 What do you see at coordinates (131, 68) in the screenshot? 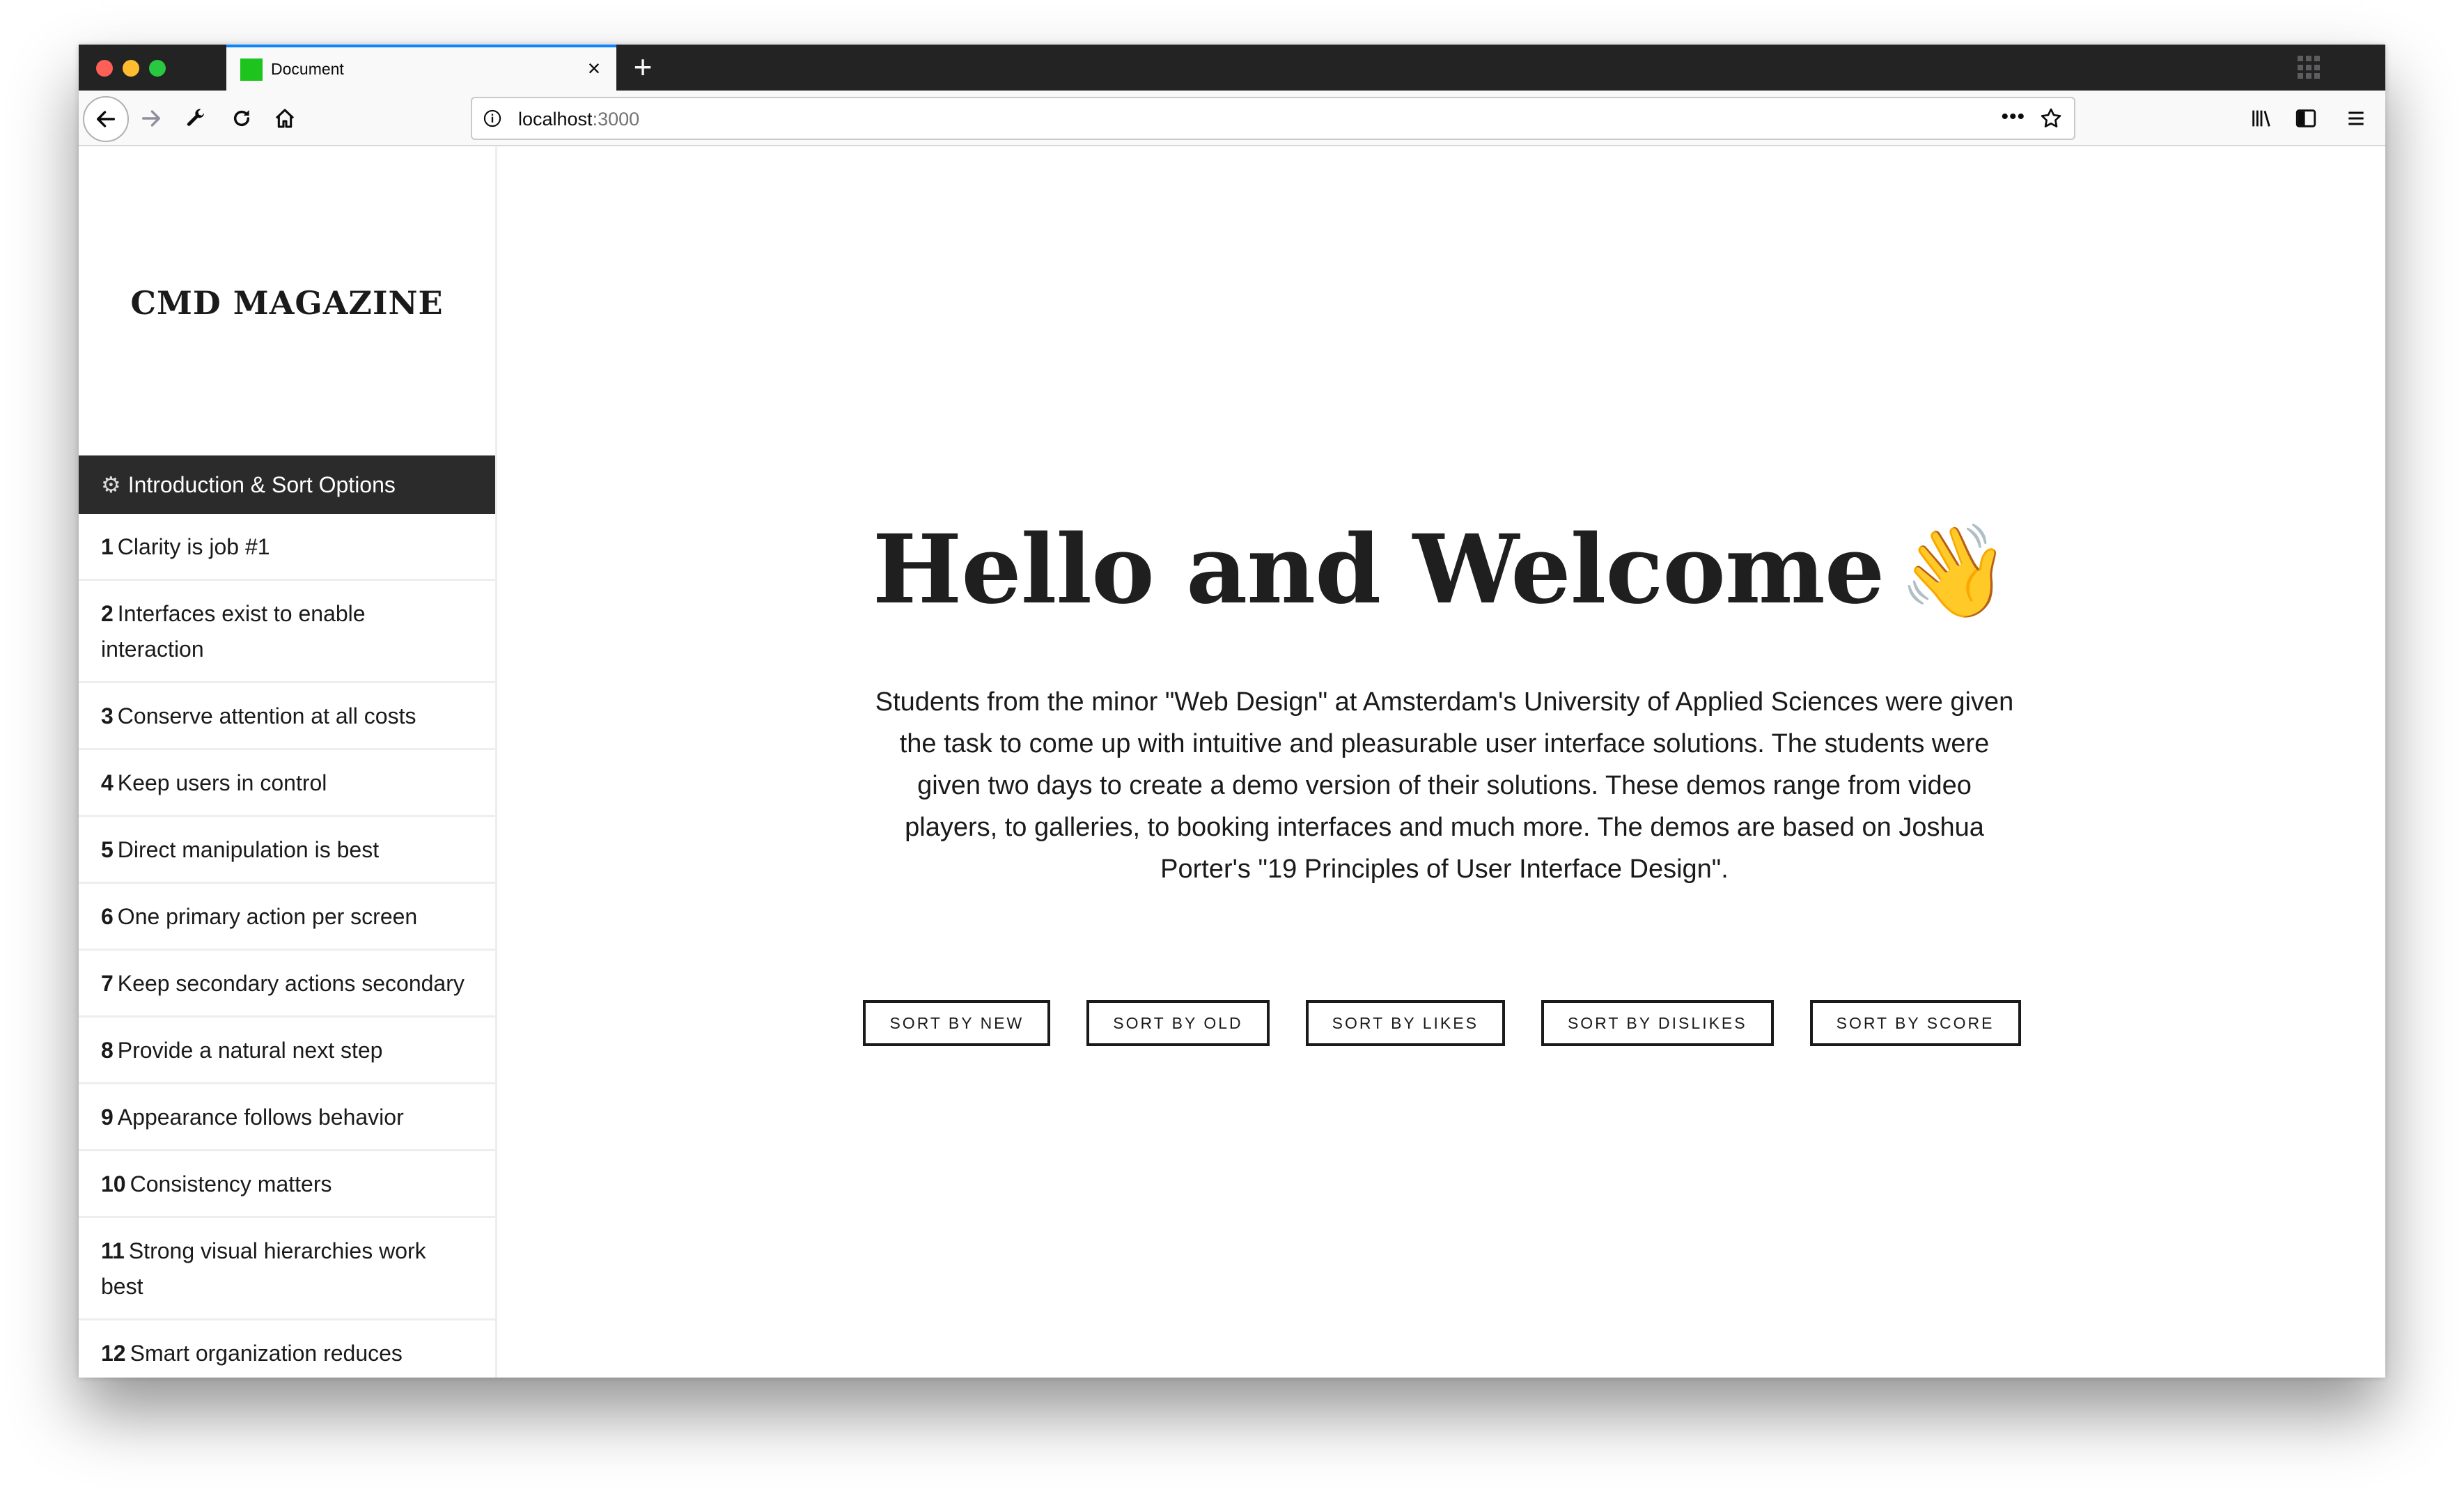
I see `minimize-window-button` at bounding box center [131, 68].